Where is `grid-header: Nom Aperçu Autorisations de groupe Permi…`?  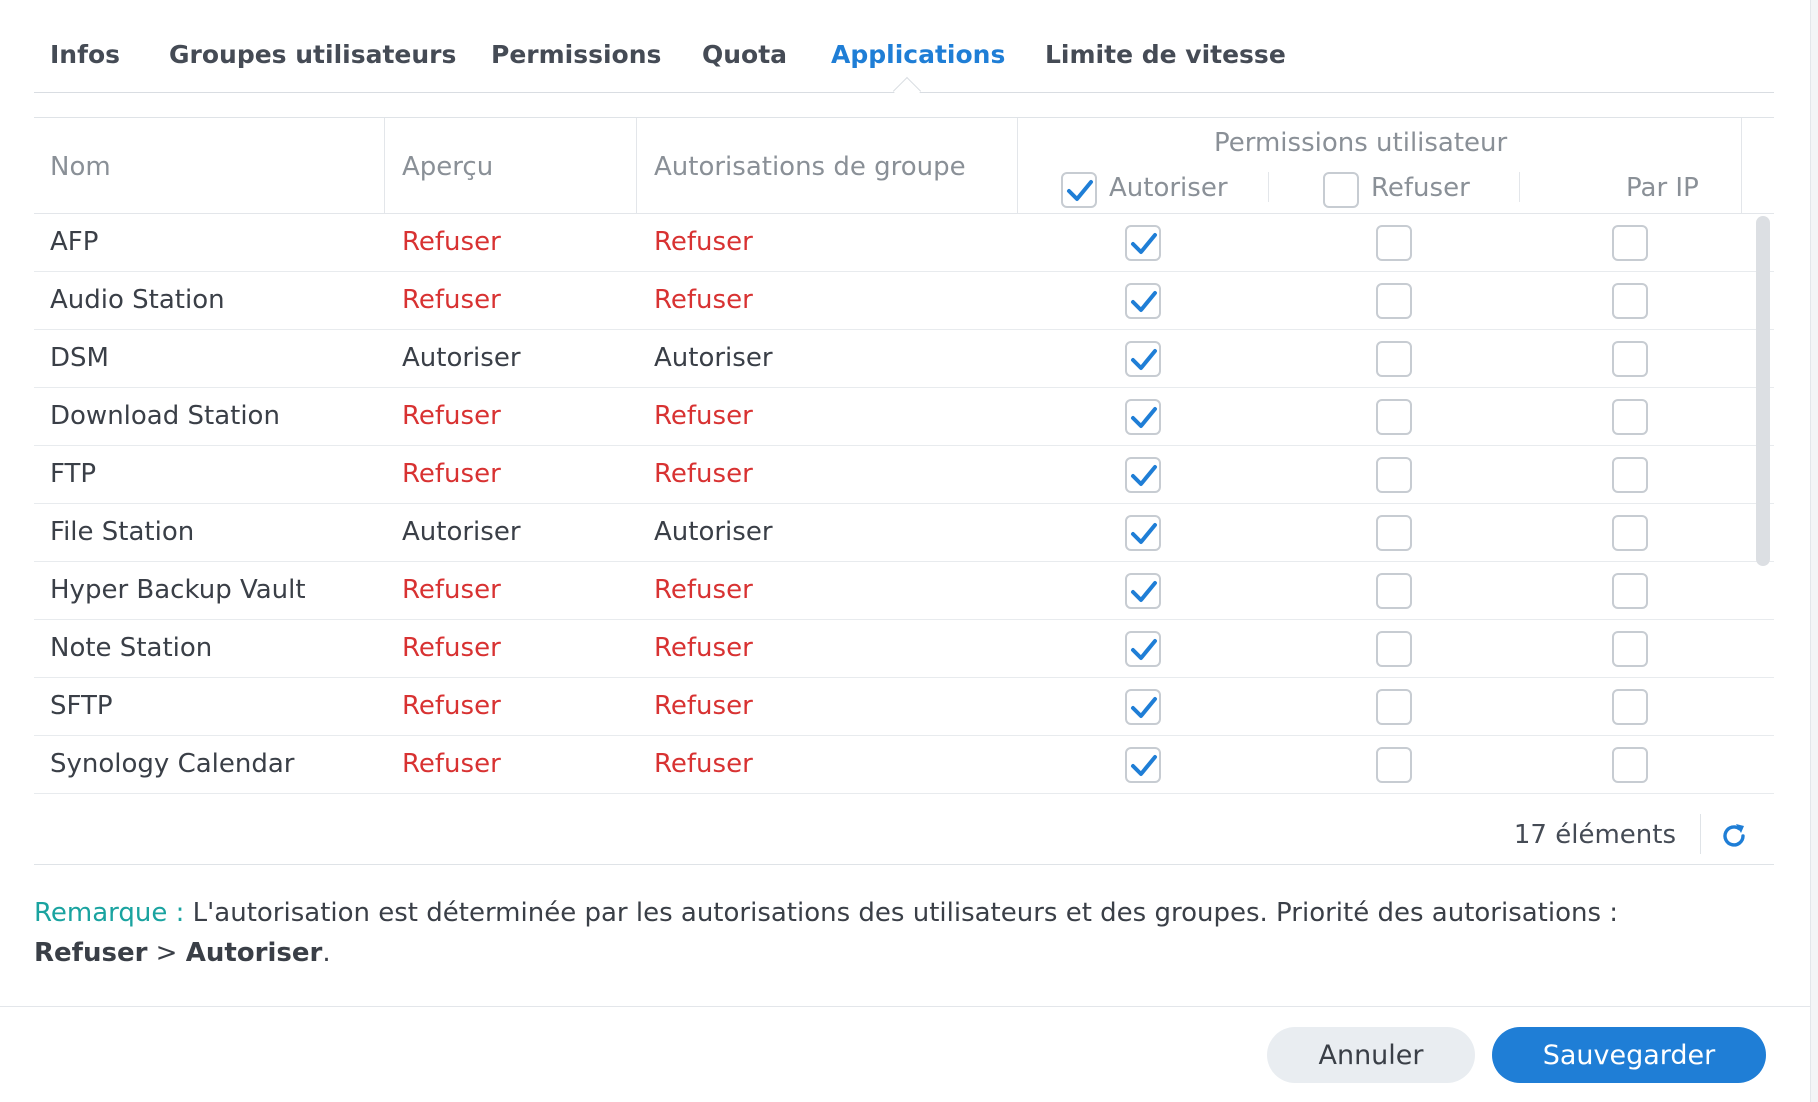 grid-header: Nom Aperçu Autorisations de groupe Permi… is located at coordinates (904, 166).